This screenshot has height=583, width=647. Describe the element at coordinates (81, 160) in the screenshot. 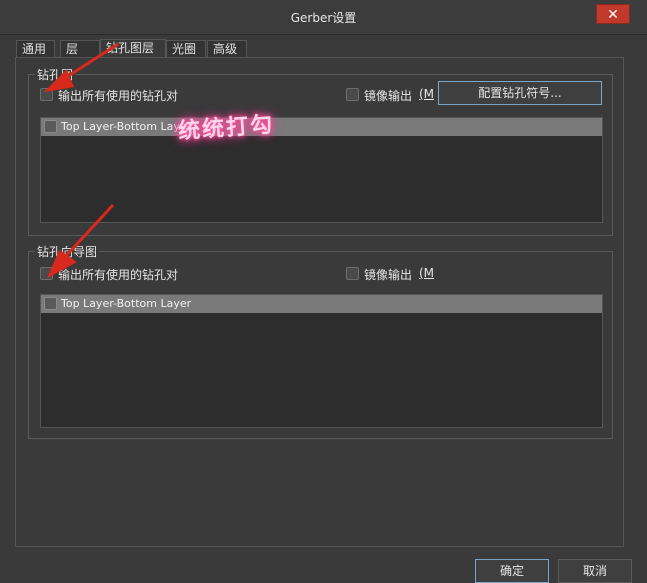

I see `annotation-arrows` at that location.